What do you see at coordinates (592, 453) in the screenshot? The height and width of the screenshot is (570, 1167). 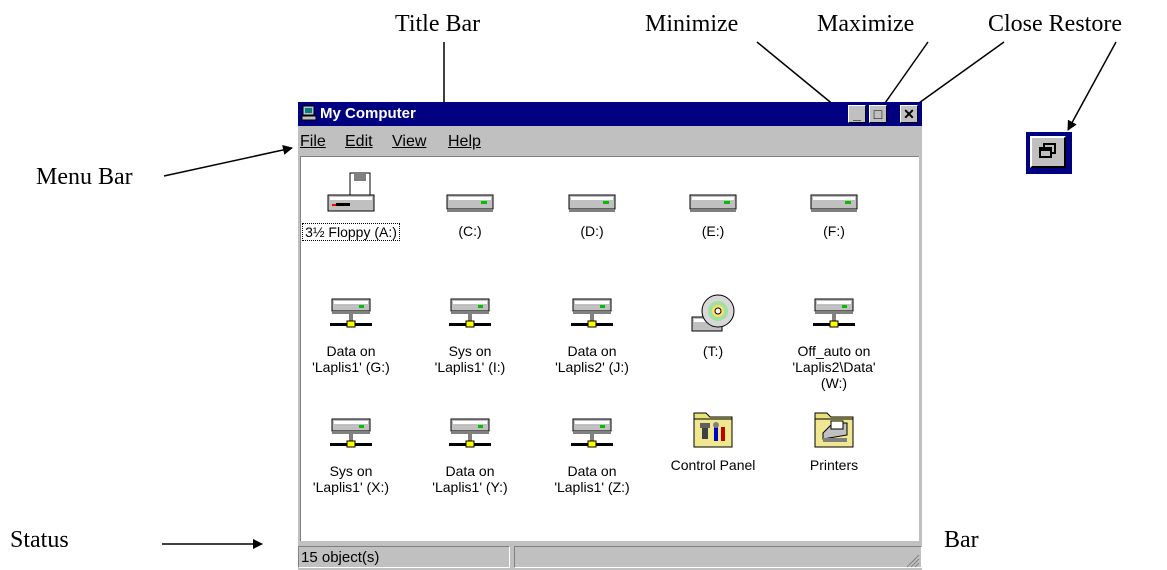 I see `drive-z: Data on 'Laplis1' (Z:)` at bounding box center [592, 453].